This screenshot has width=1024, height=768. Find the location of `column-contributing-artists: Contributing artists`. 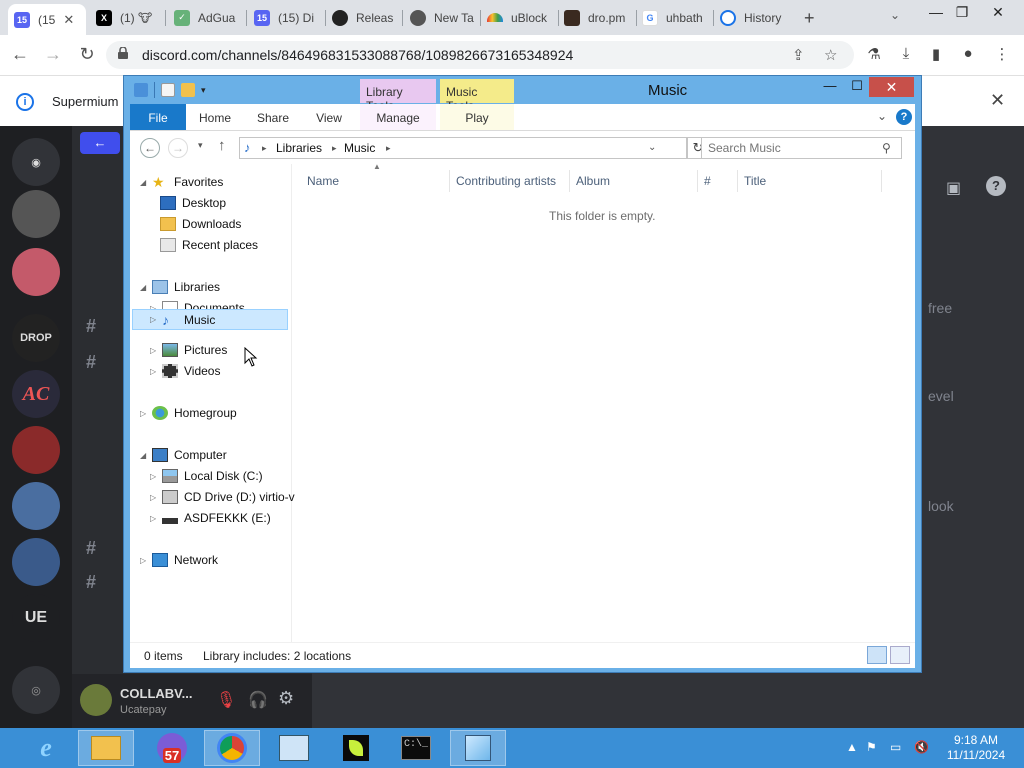

column-contributing-artists: Contributing artists is located at coordinates (506, 181).